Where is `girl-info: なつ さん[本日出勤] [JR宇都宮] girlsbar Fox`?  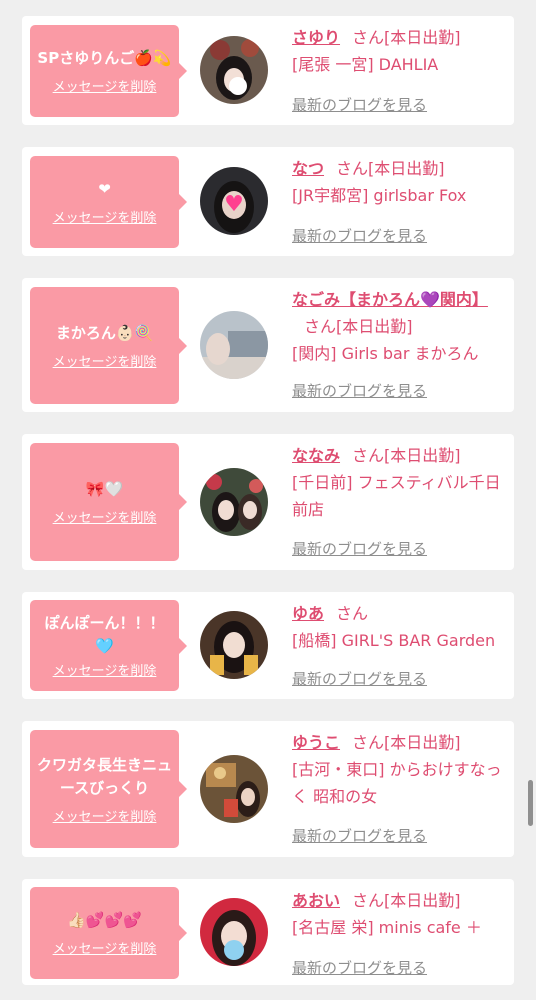 girl-info: なつ さん[本日出勤] [JR宇都宮] girlsbar Fox is located at coordinates (399, 182).